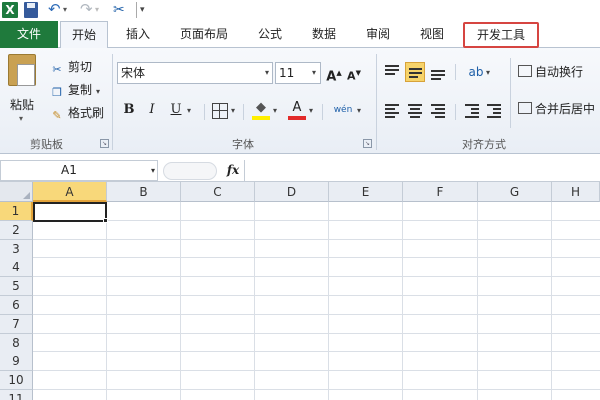 The height and width of the screenshot is (400, 600). I want to click on tab-formulas: 公式, so click(270, 34).